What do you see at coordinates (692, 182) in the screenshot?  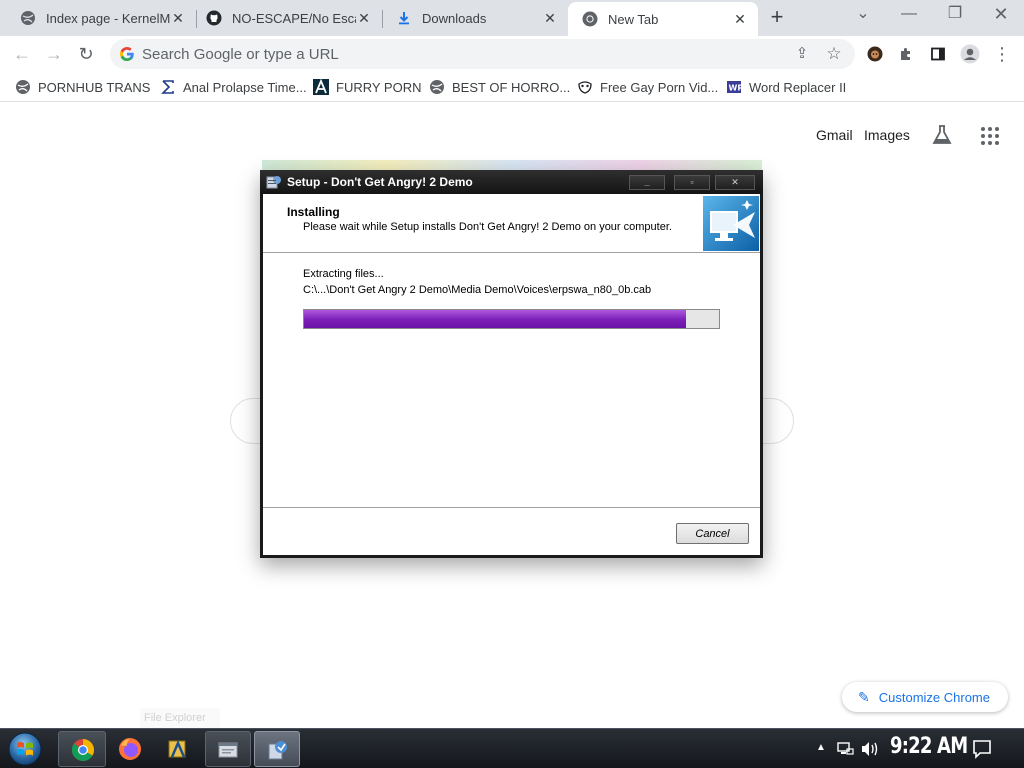 I see `setup-maximize-button: ▫` at bounding box center [692, 182].